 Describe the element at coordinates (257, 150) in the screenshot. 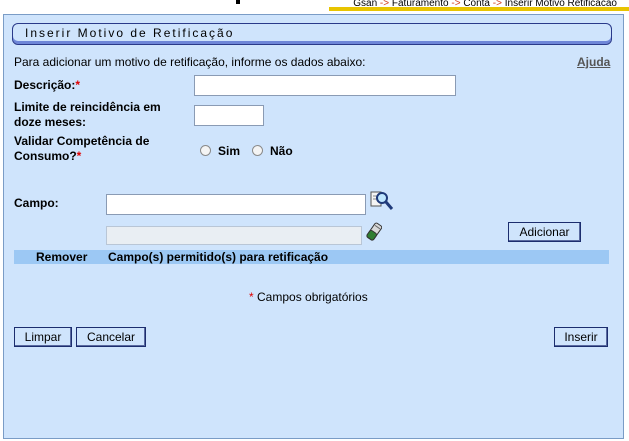

I see `radio-nao` at that location.